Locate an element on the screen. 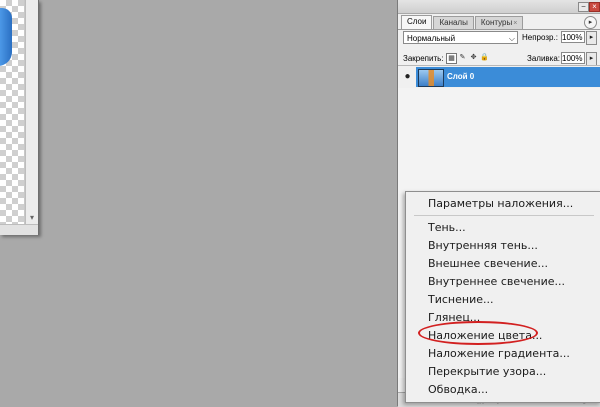  tab-layers: Слои is located at coordinates (417, 22).